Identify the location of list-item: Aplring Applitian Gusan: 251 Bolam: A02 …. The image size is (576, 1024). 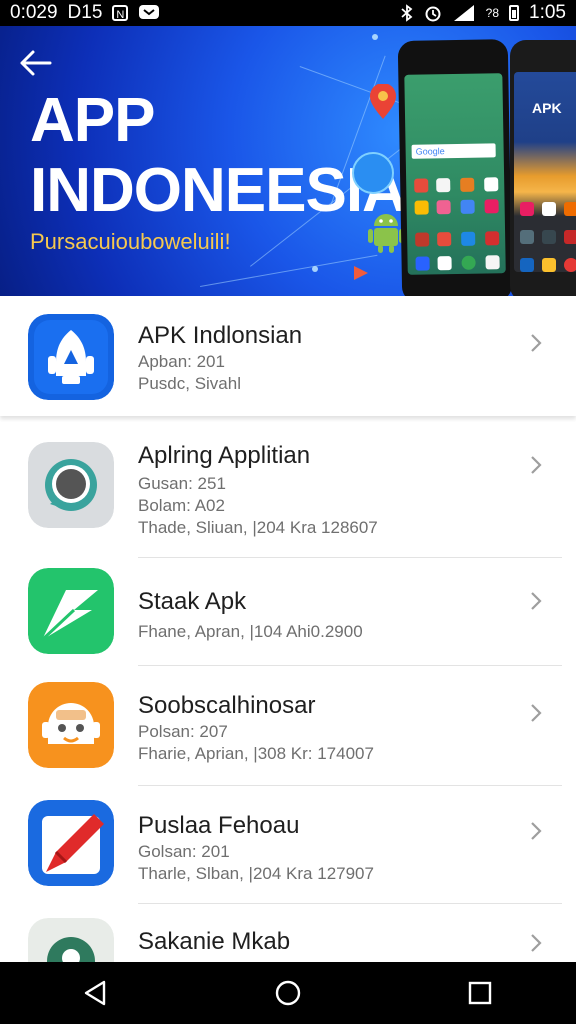
(288, 490).